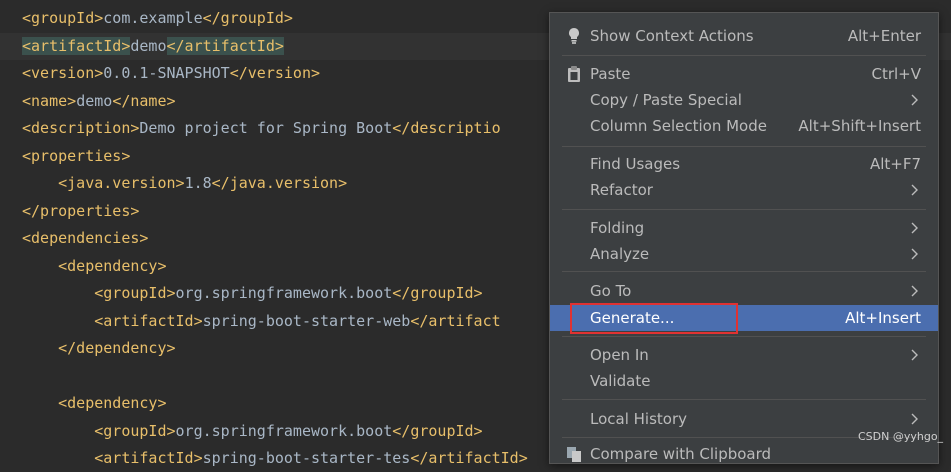  What do you see at coordinates (455, 320) in the screenshot?
I see `xml-tag: </artifact` at bounding box center [455, 320].